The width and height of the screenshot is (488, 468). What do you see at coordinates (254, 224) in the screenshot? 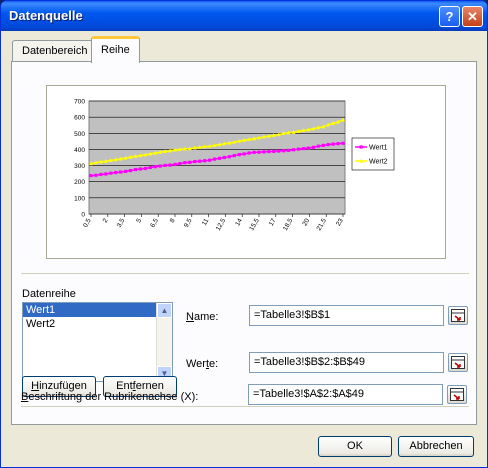
I see `x-tick-label: 15,5` at bounding box center [254, 224].